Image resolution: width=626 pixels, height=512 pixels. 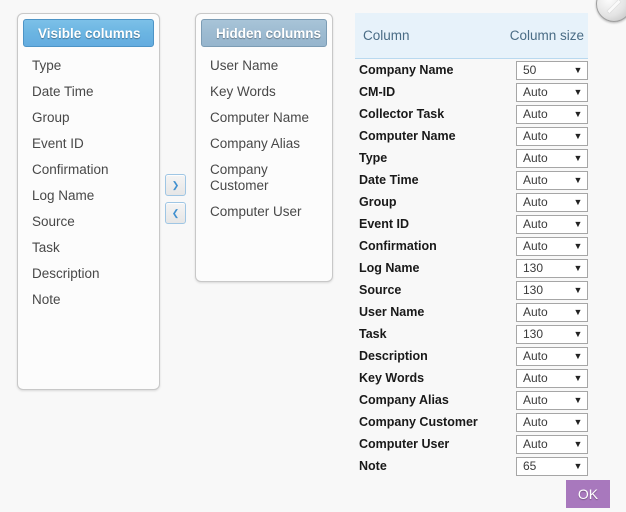 I want to click on column-name-label: Description, so click(x=393, y=356).